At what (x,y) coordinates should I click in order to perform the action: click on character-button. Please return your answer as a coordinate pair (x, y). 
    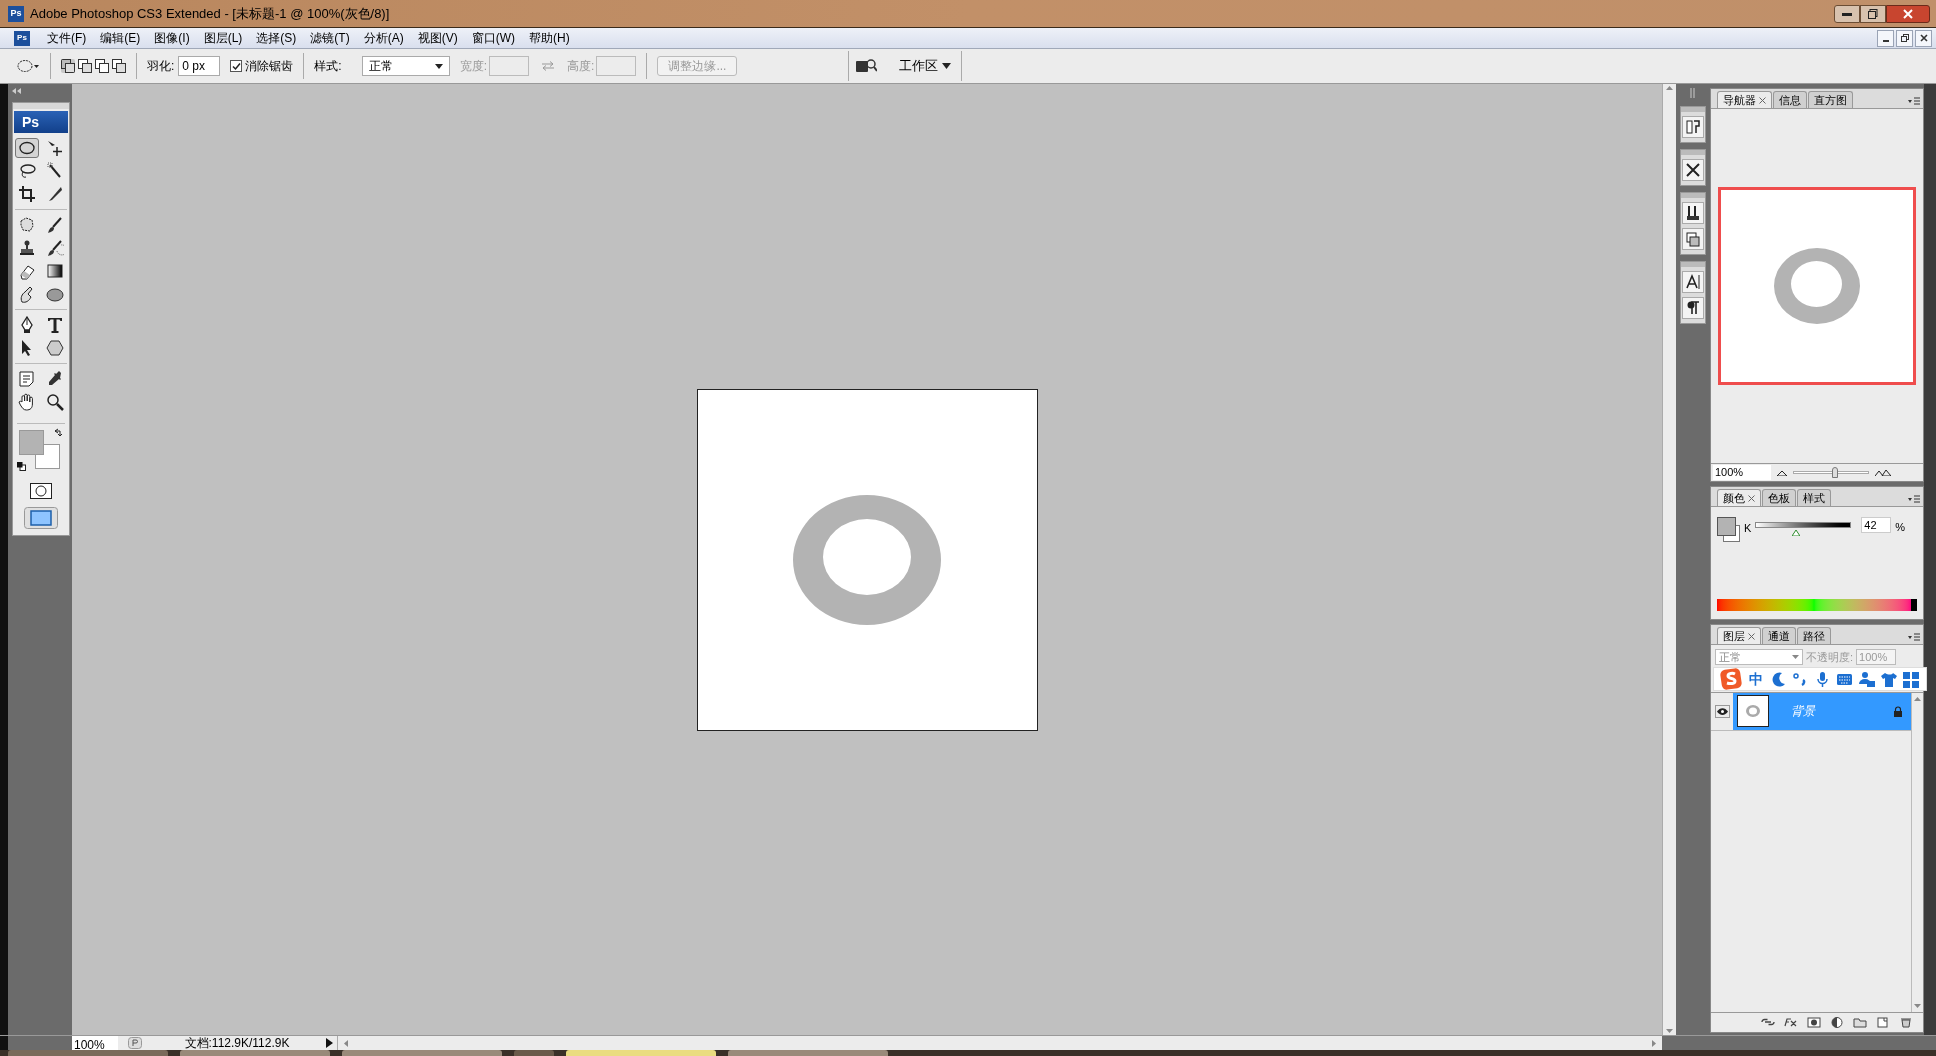
    Looking at the image, I should click on (1693, 282).